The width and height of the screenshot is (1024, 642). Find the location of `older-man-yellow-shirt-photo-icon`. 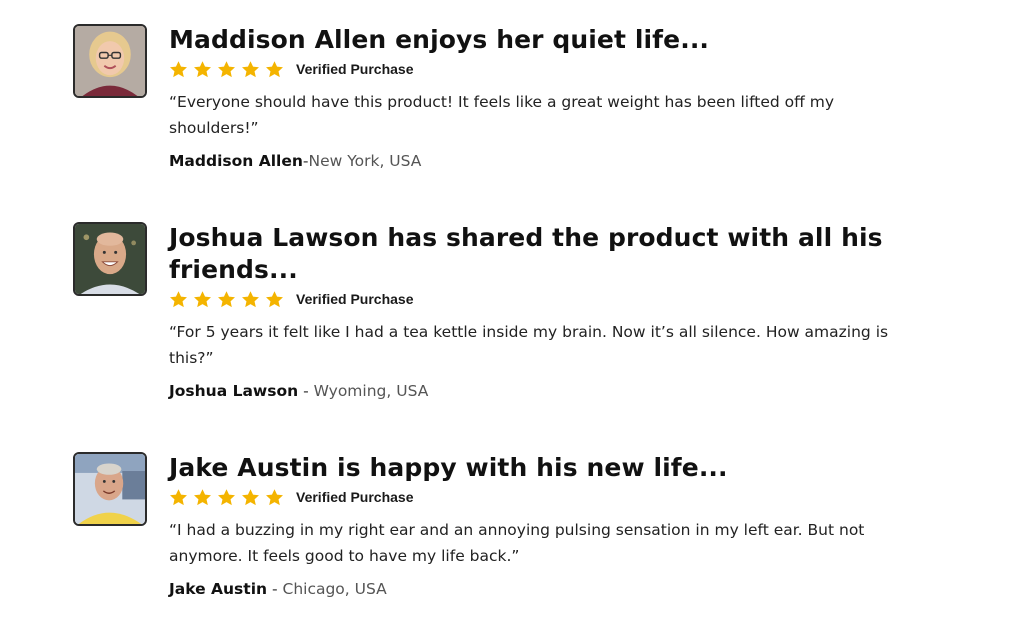

older-man-yellow-shirt-photo-icon is located at coordinates (110, 489).